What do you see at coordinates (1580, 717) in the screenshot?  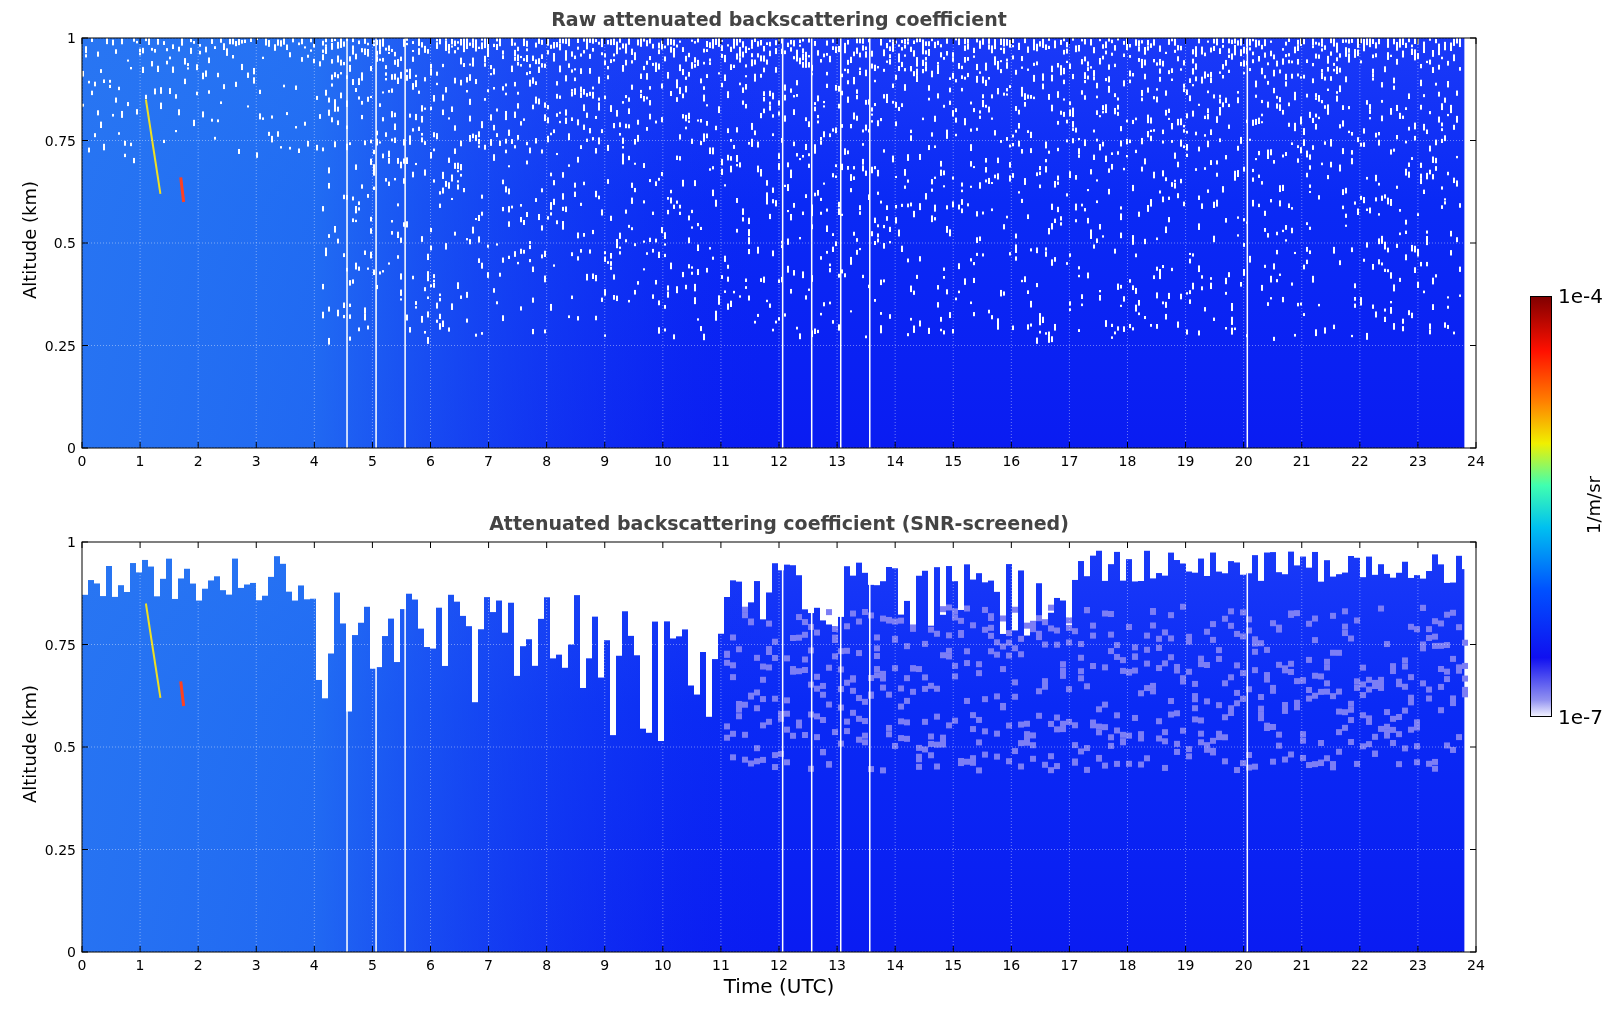 I see `colorbar-tick-label: 1e-7` at bounding box center [1580, 717].